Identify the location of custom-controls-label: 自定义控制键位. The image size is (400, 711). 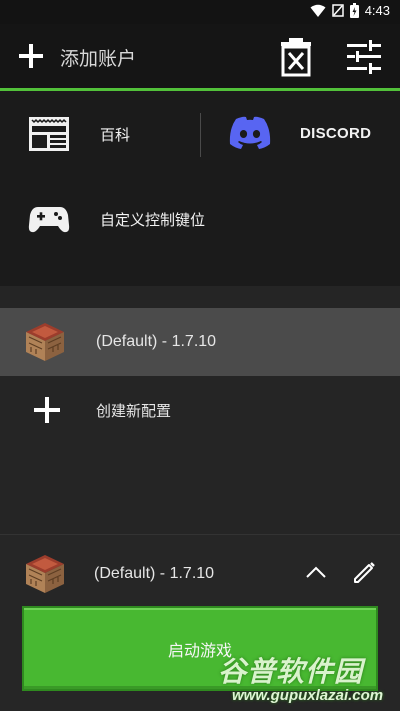
(153, 219).